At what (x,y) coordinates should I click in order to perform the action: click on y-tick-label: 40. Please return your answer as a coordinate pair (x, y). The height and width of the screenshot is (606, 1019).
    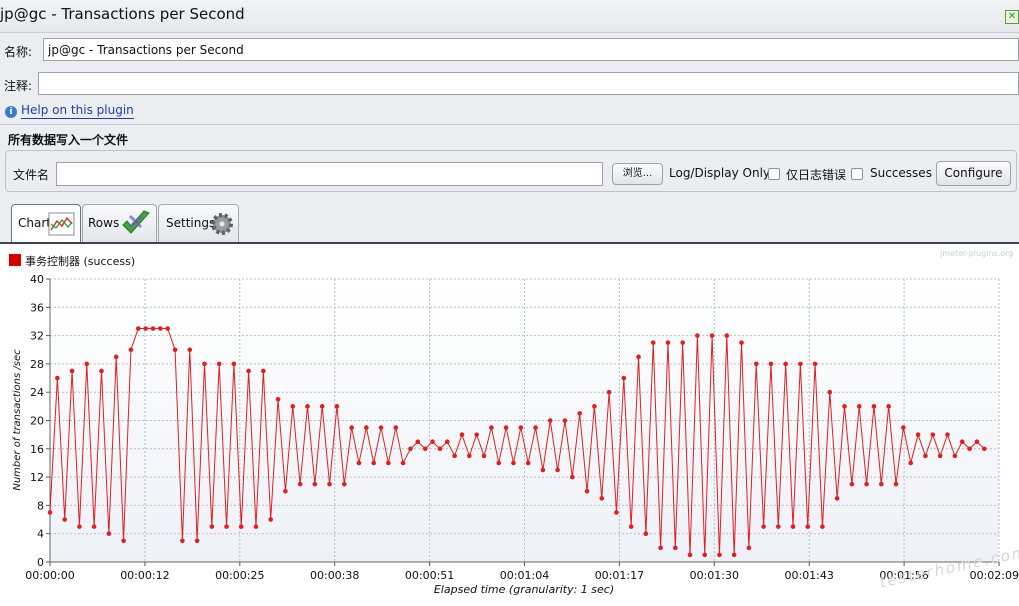
    Looking at the image, I should click on (37, 279).